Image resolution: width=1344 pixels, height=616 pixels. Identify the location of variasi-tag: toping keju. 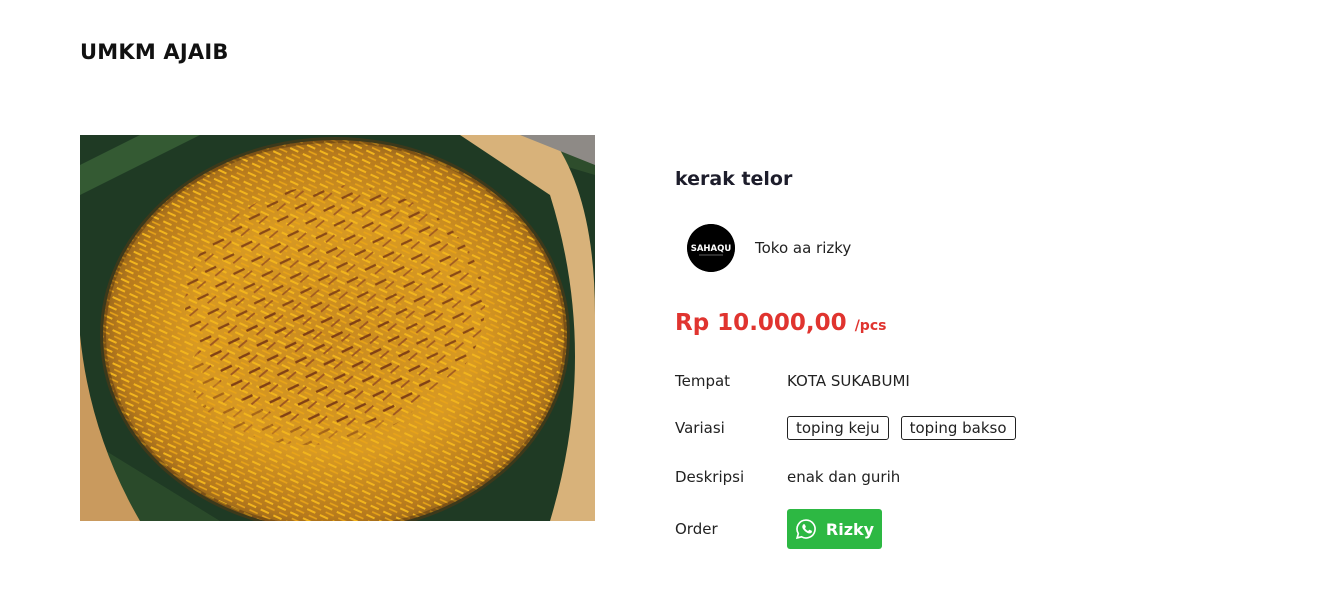
(838, 428).